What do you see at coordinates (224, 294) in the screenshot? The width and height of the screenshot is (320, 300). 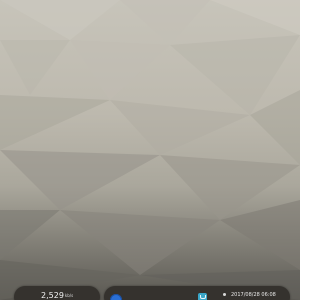 I see `dot-icon` at bounding box center [224, 294].